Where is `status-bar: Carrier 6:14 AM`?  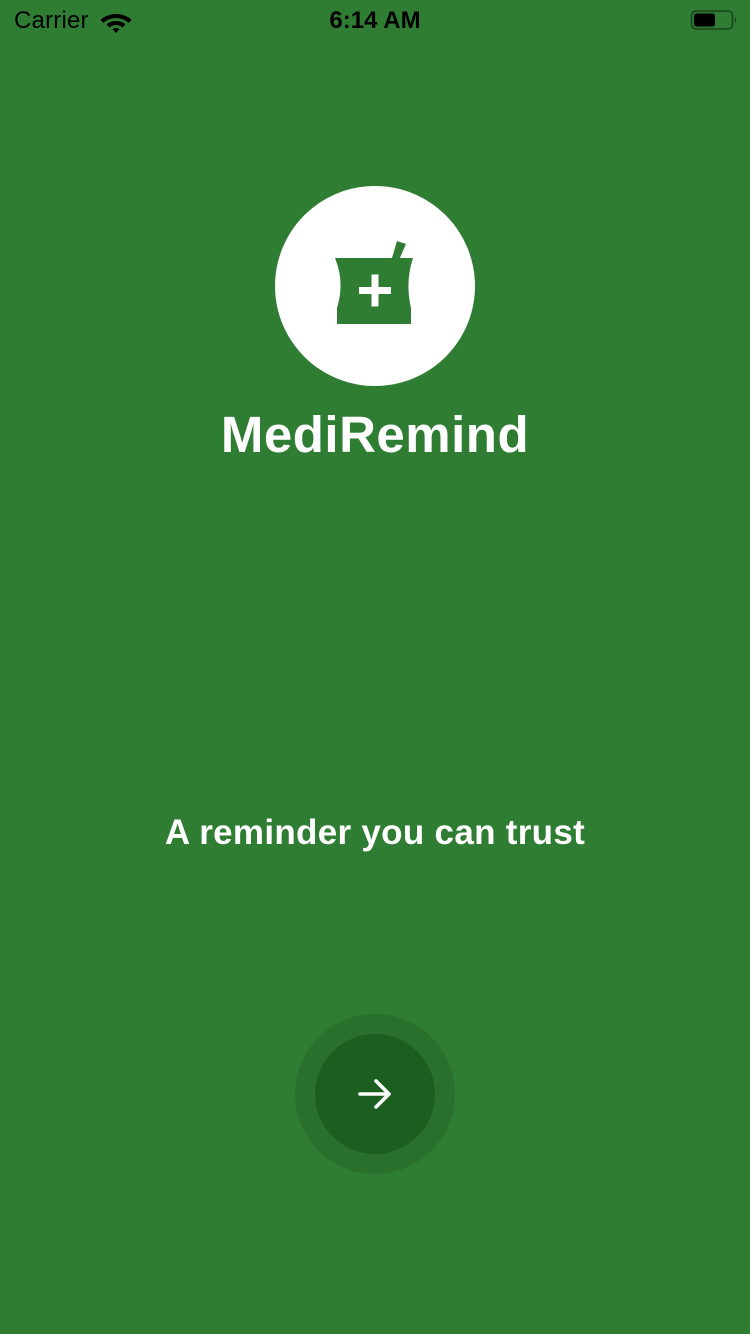
status-bar: Carrier 6:14 AM is located at coordinates (375, 20).